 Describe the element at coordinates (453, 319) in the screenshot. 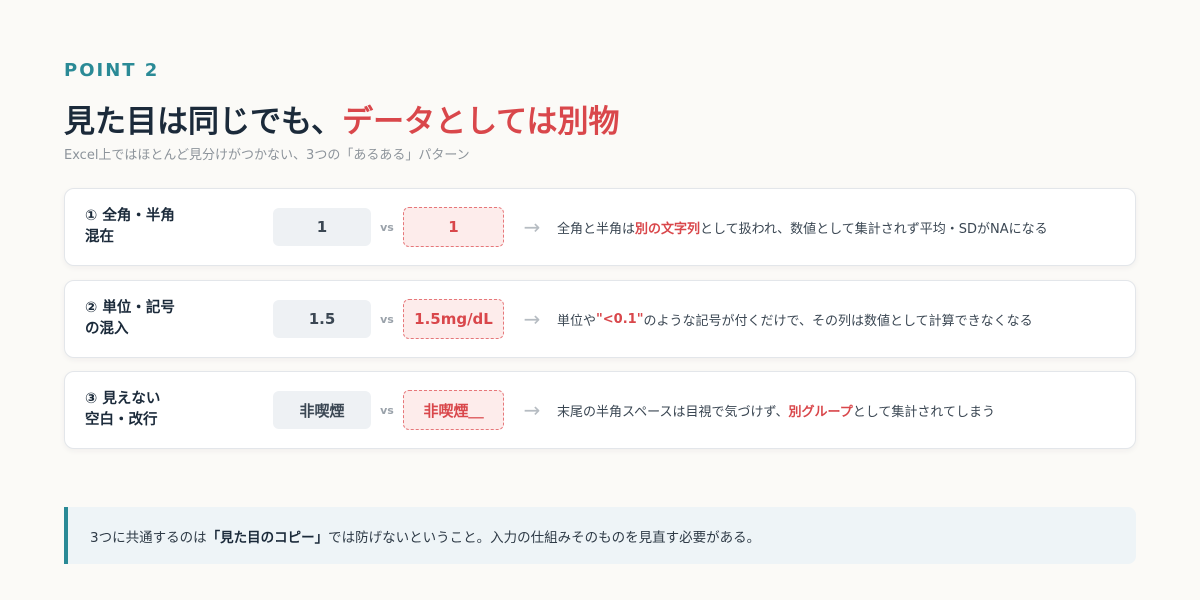

I see `wrong-value-chip: 1.5mg/dL` at that location.